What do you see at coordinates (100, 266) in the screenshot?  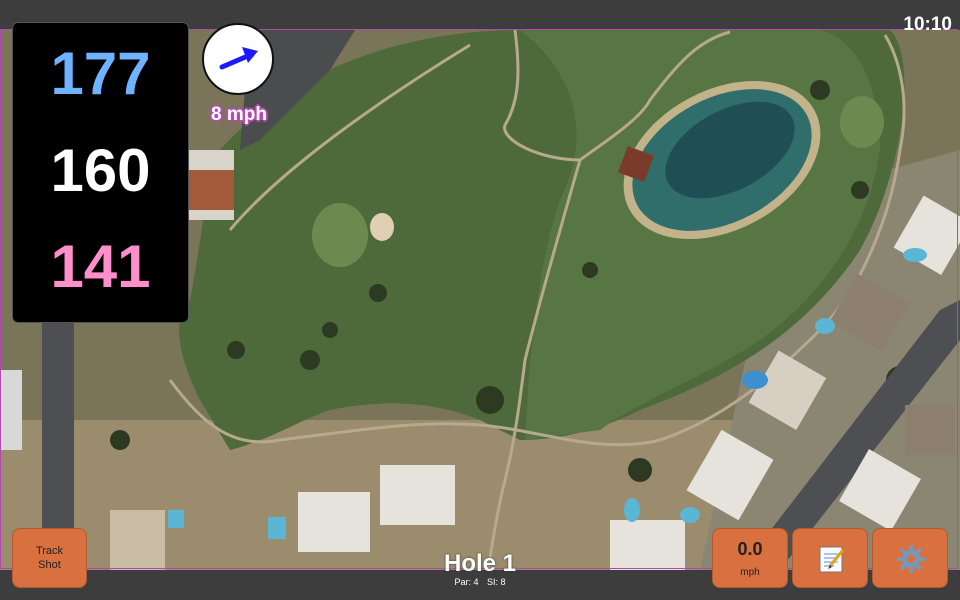 I see `front-distance: 141` at bounding box center [100, 266].